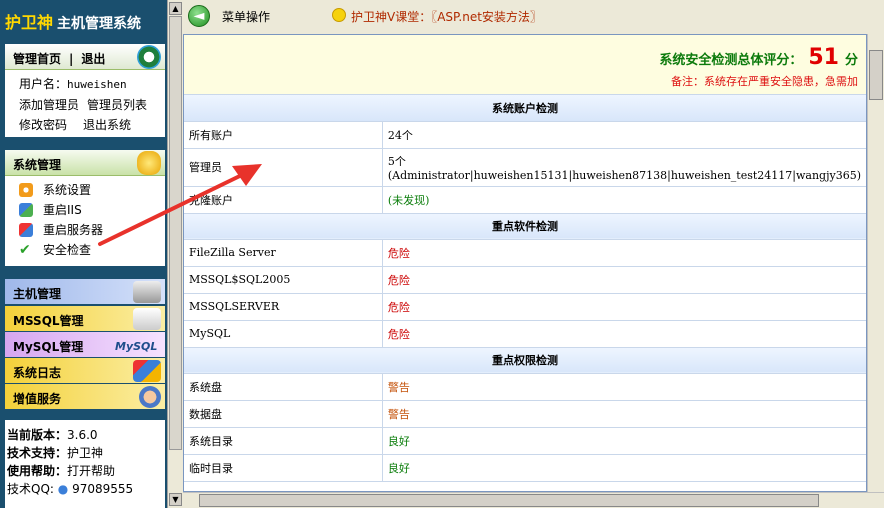  Describe the element at coordinates (283, 253) in the screenshot. I see `item-name: FileZilla Server` at that location.